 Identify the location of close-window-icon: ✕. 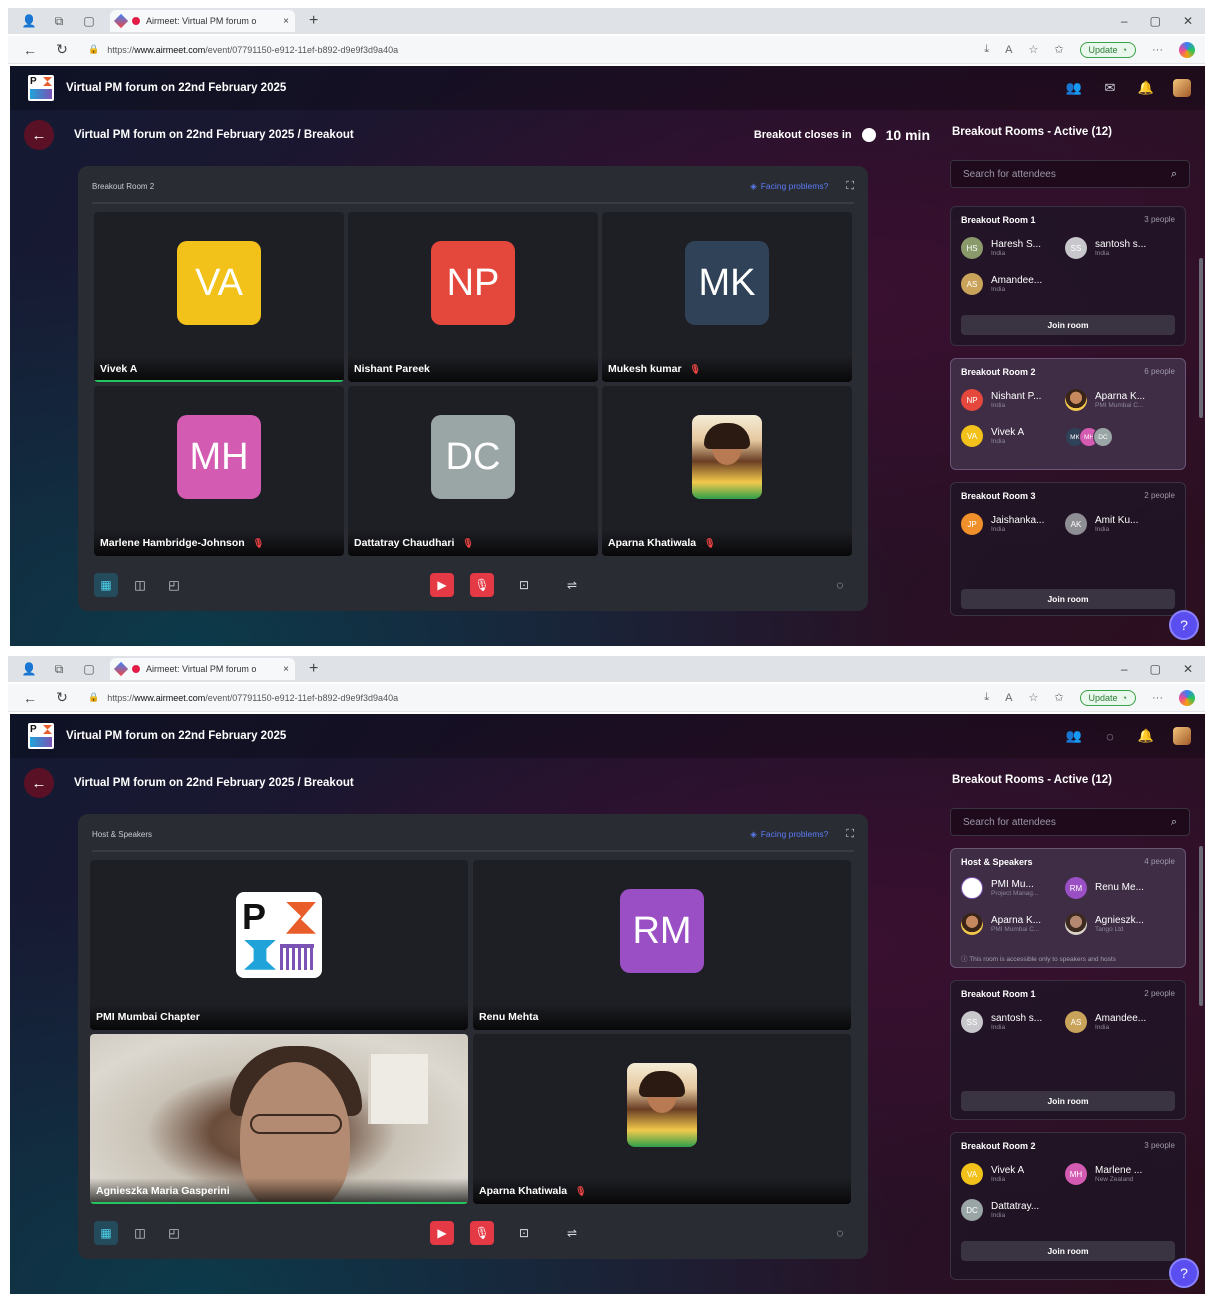
(1188, 669).